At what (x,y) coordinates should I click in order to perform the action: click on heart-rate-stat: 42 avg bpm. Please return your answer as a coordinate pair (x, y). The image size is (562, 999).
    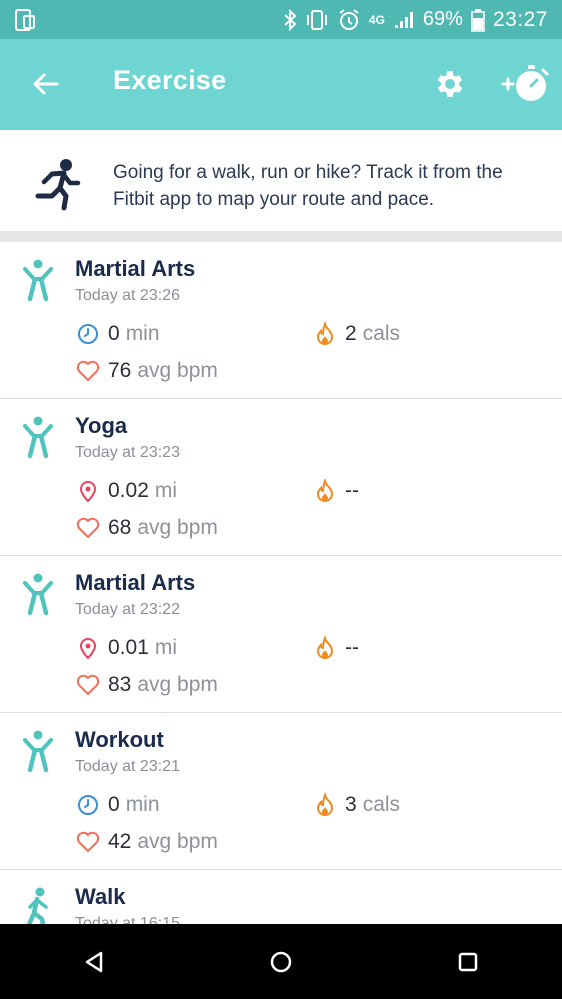
    Looking at the image, I should click on (147, 842).